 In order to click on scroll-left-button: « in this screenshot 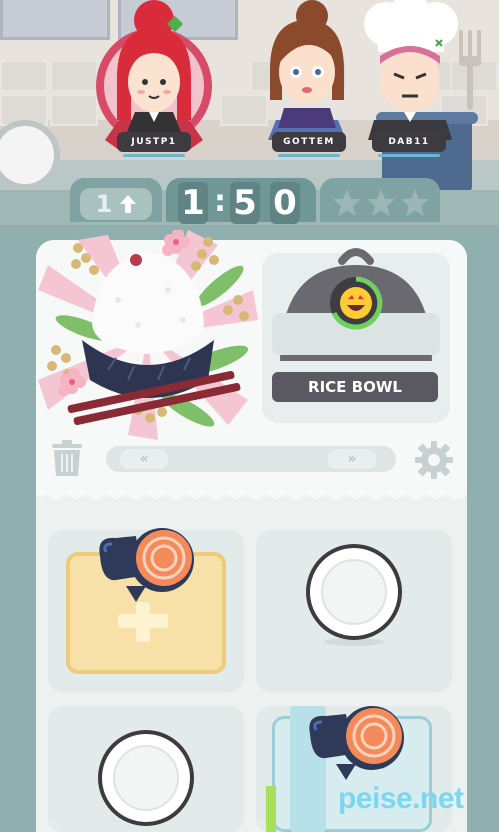, I will do `click(144, 459)`.